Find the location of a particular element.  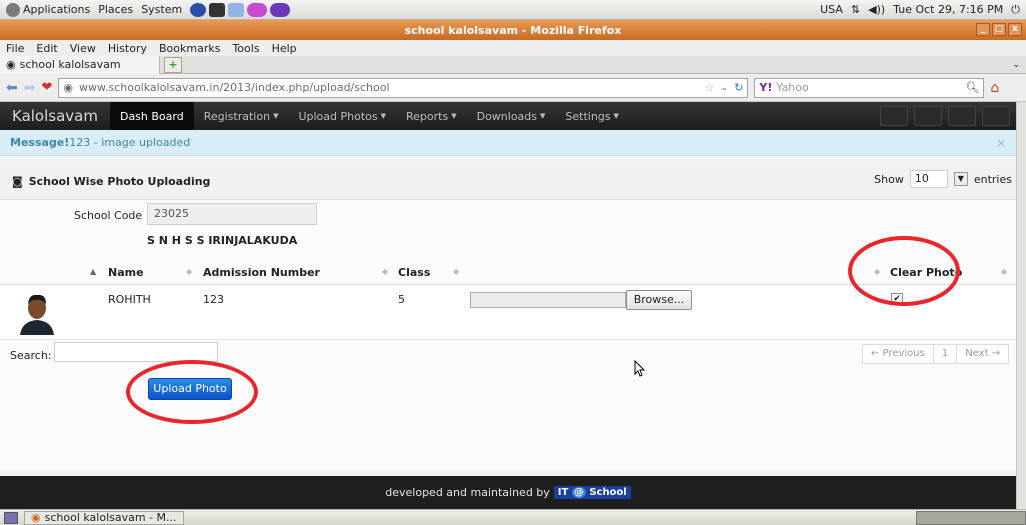

back-arrow-icon: ⬅ is located at coordinates (12, 88).